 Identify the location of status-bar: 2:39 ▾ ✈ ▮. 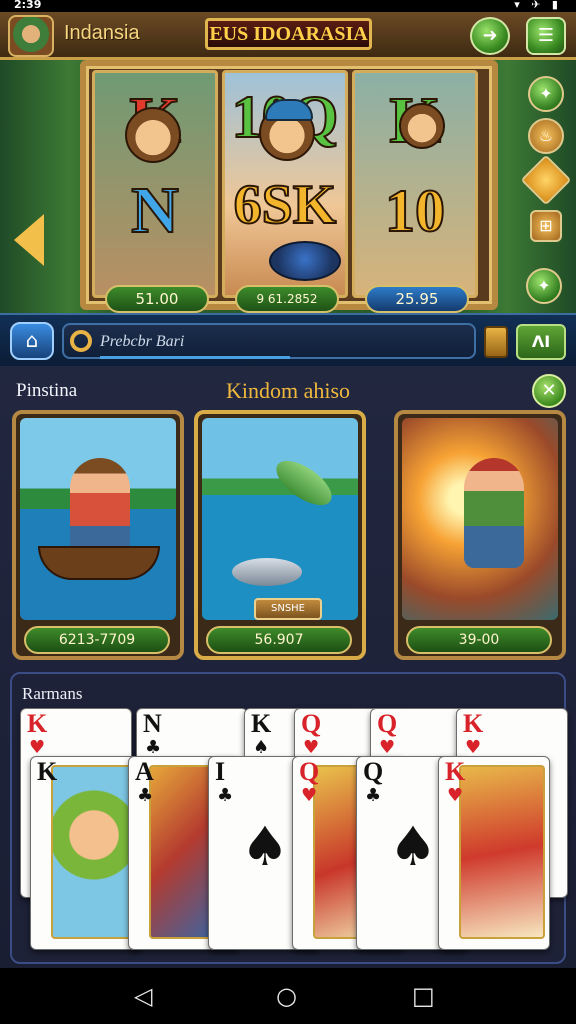
(288, 6).